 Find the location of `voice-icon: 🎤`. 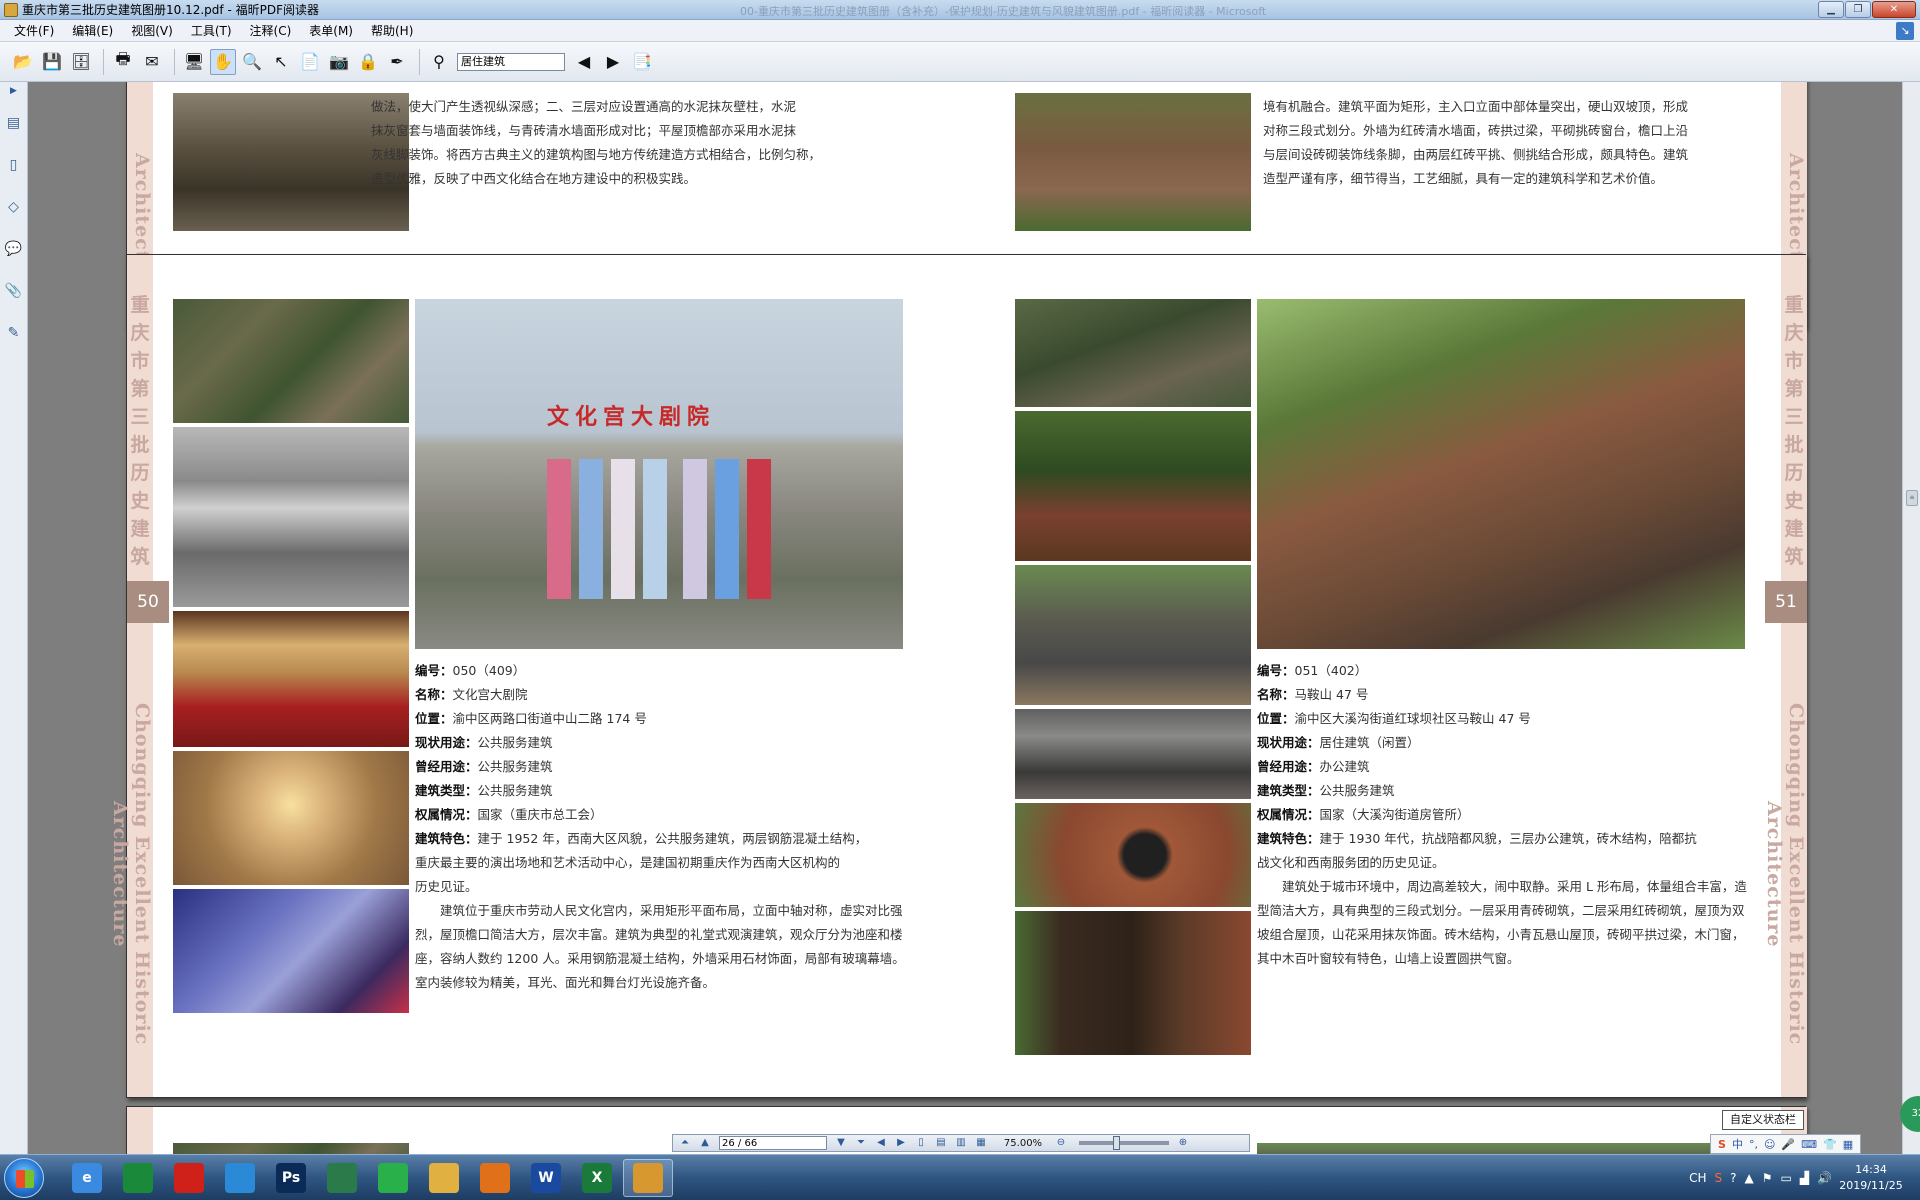

voice-icon: 🎤 is located at coordinates (1788, 1144).